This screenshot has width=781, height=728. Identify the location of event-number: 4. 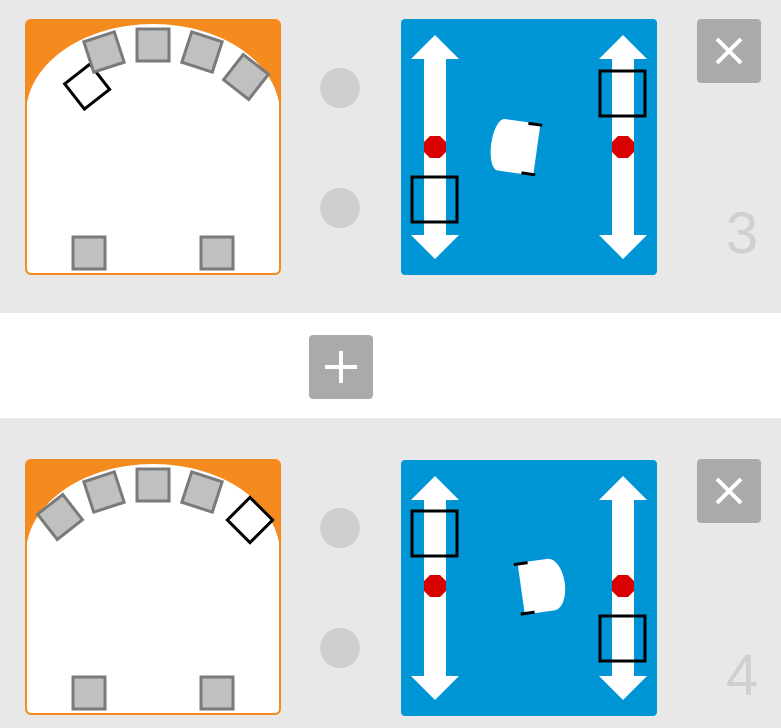
(742, 675).